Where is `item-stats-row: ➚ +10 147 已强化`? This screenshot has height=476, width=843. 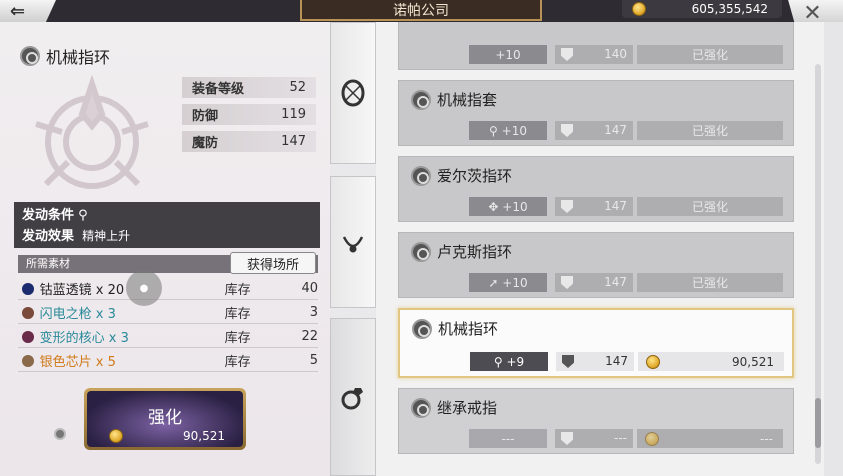
item-stats-row: ➚ +10 147 已强化 is located at coordinates (596, 283).